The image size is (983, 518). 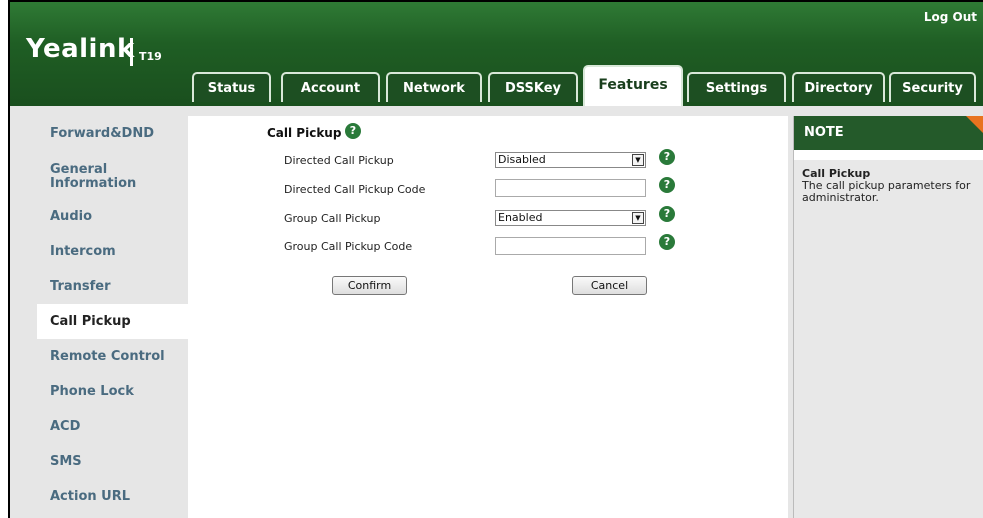 I want to click on directed-pickup-select: Disabled ▼, so click(x=570, y=160).